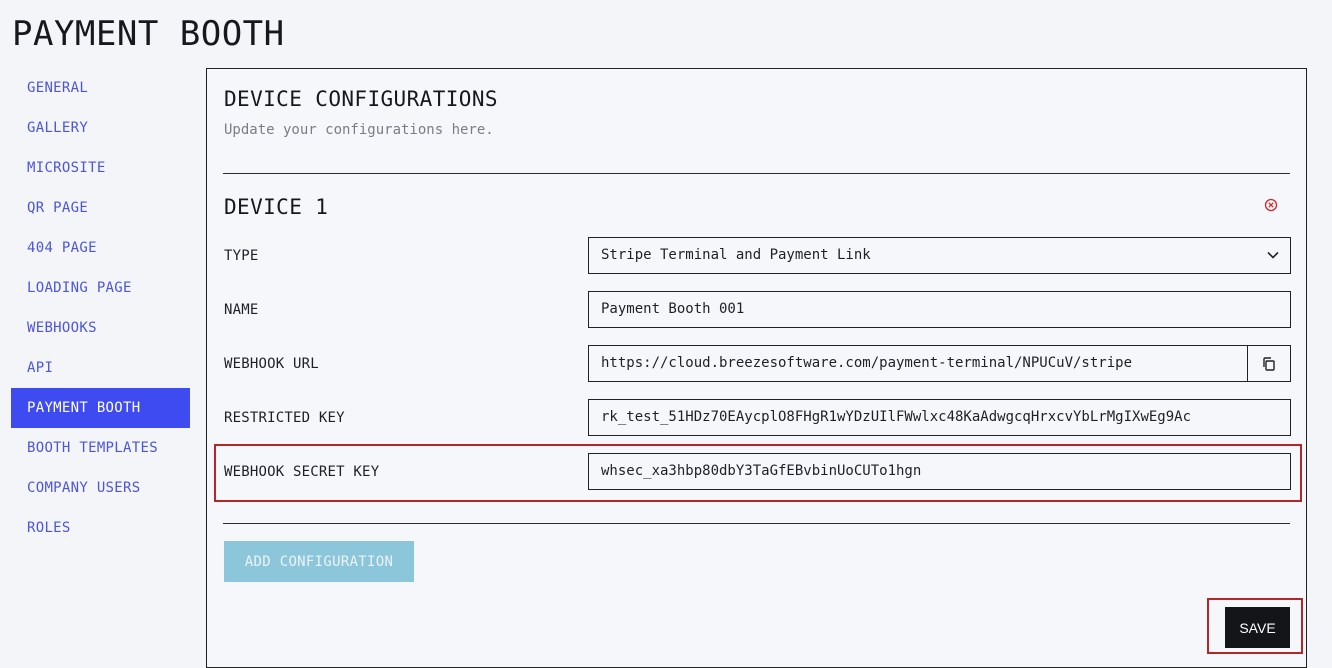  I want to click on device-title: DEVICE 1, so click(276, 207).